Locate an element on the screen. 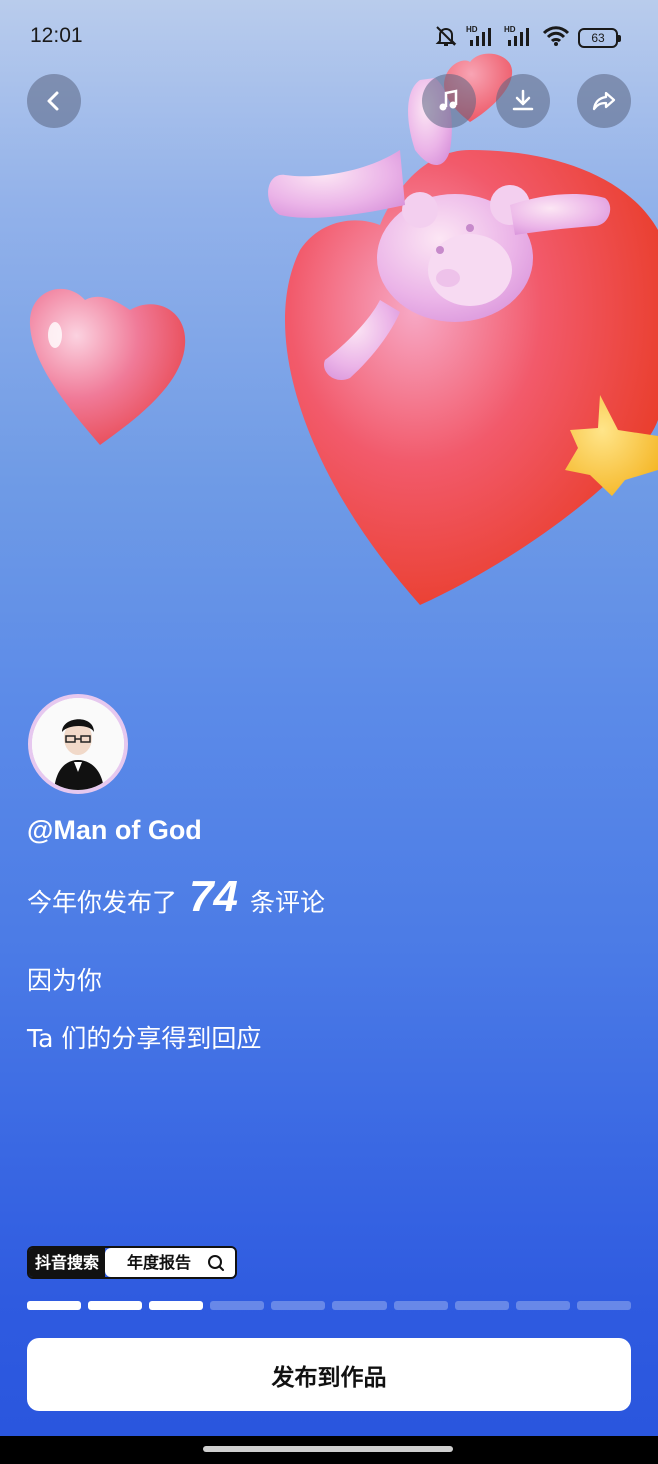 This screenshot has height=1464, width=658. line1-prefix: 今年你发布了 is located at coordinates (102, 902).